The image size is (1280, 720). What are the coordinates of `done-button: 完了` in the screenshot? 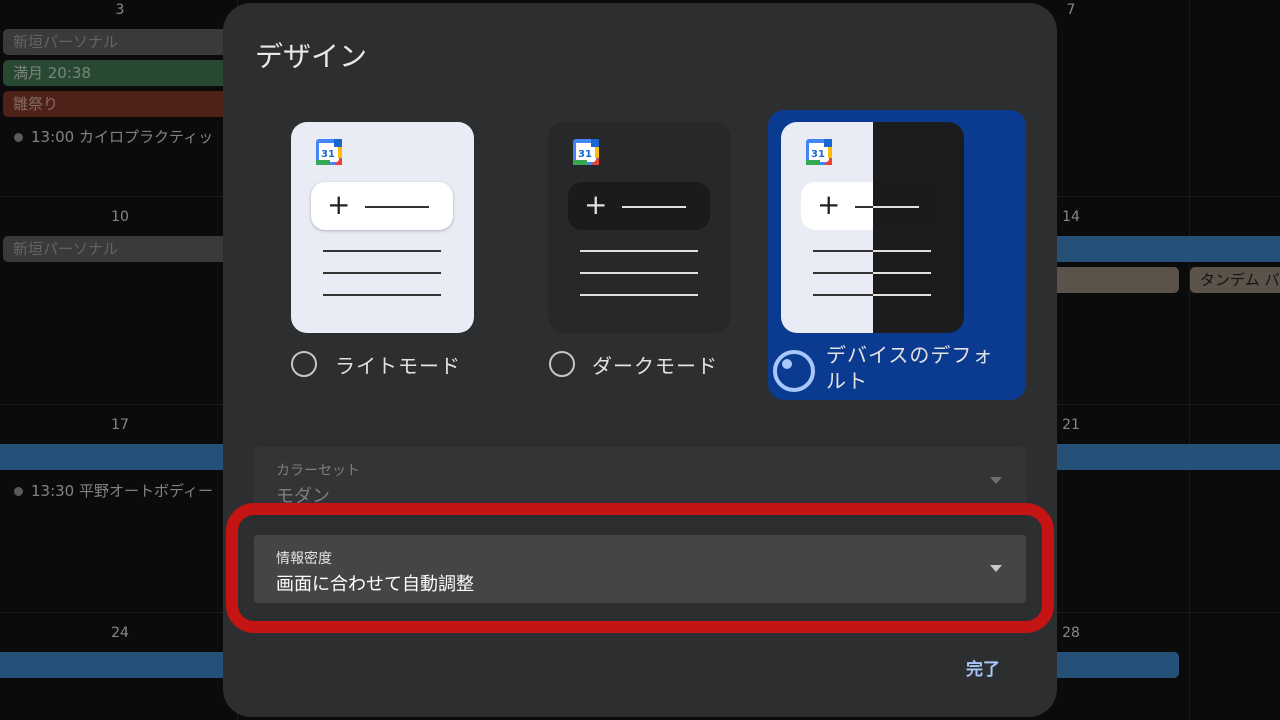 It's located at (983, 667).